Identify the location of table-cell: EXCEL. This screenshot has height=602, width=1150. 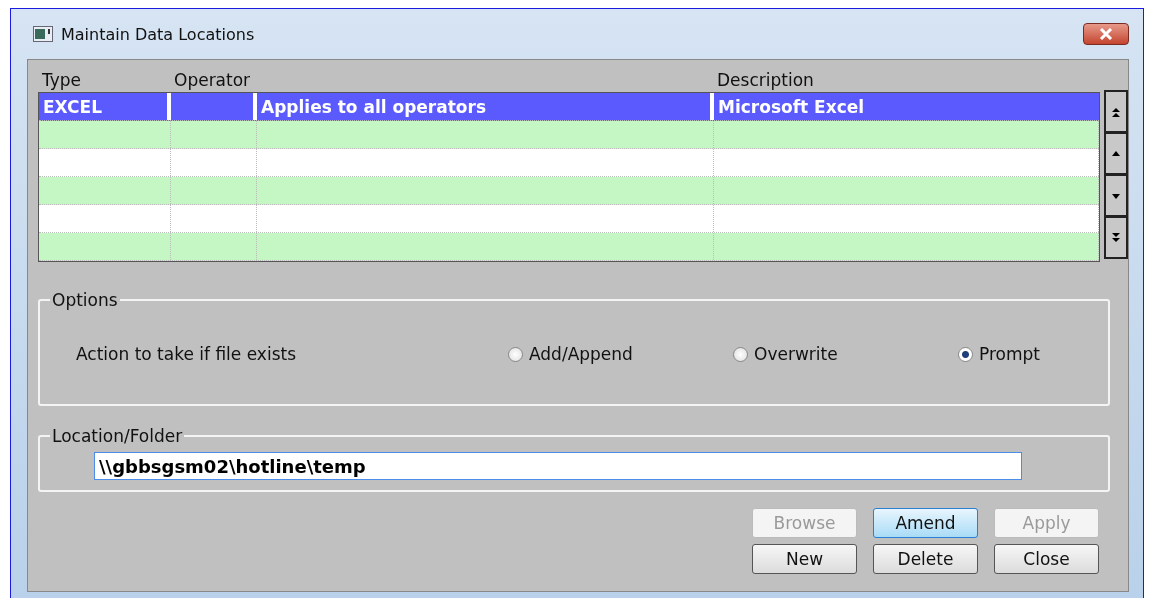
(73, 106).